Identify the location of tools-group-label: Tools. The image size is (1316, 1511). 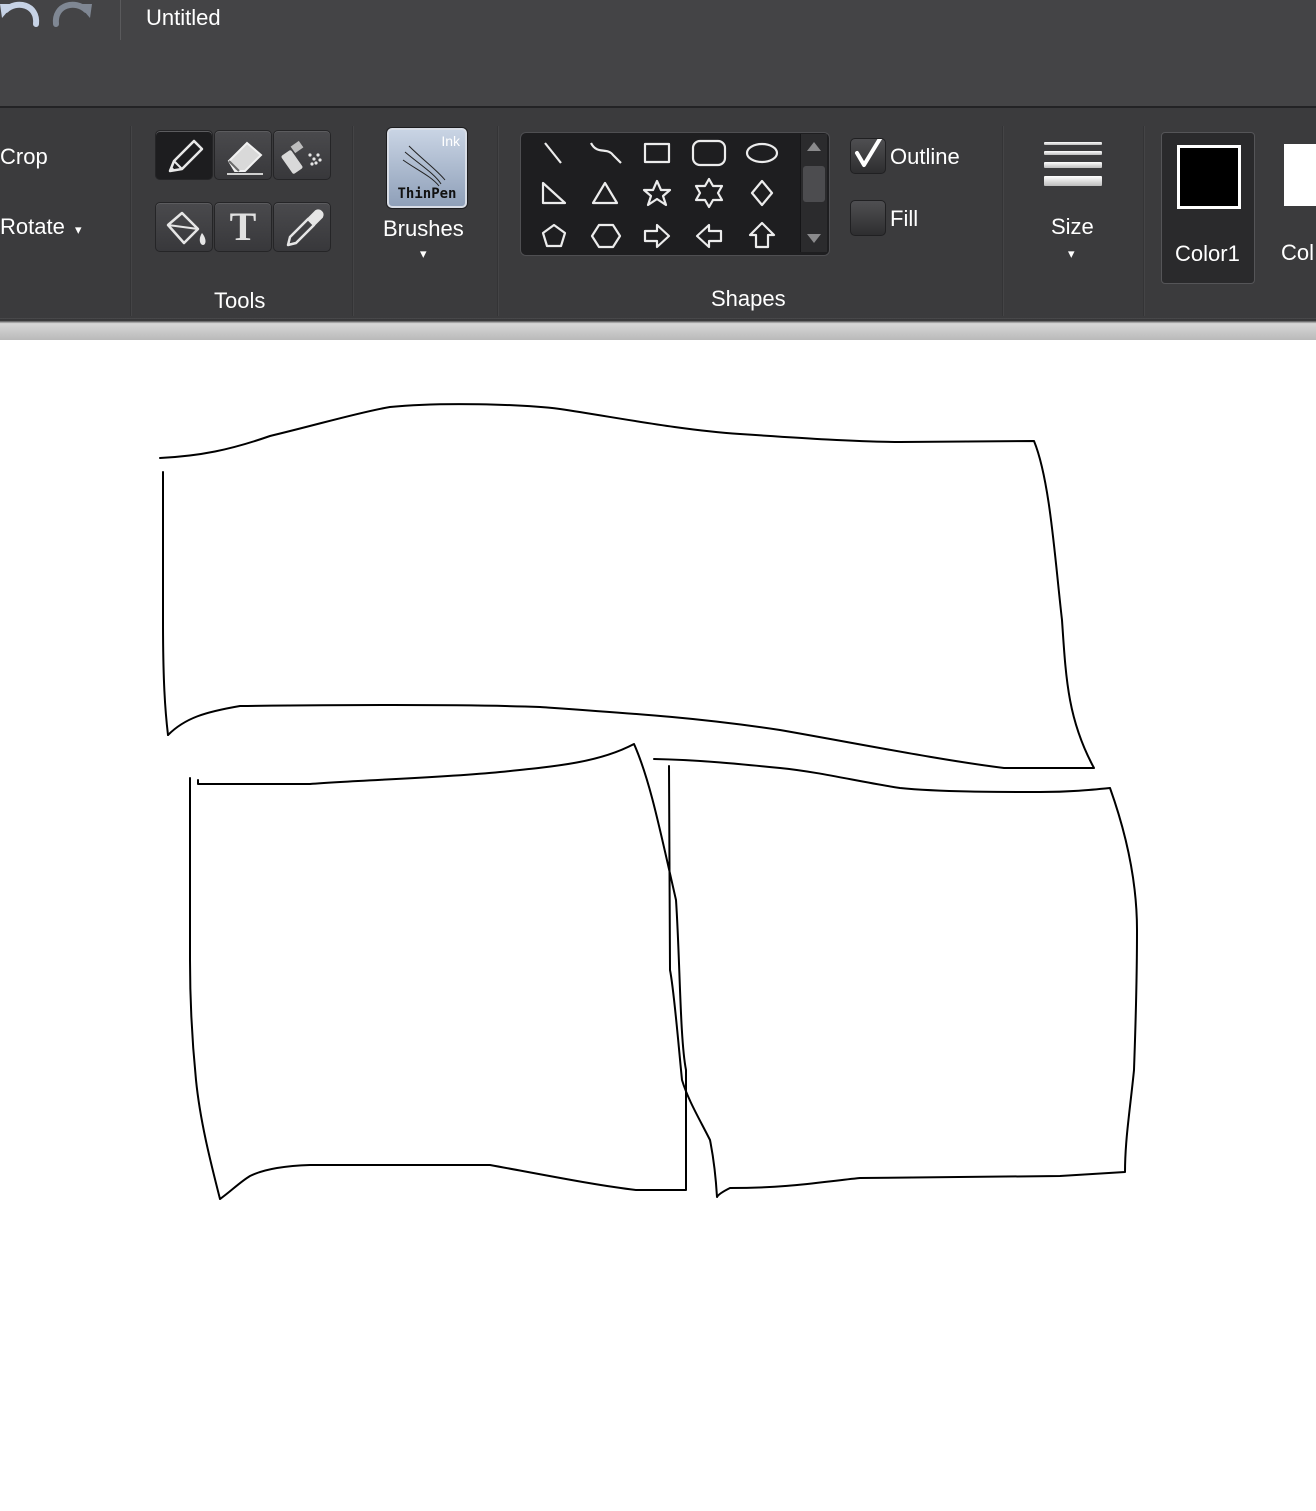
(240, 300).